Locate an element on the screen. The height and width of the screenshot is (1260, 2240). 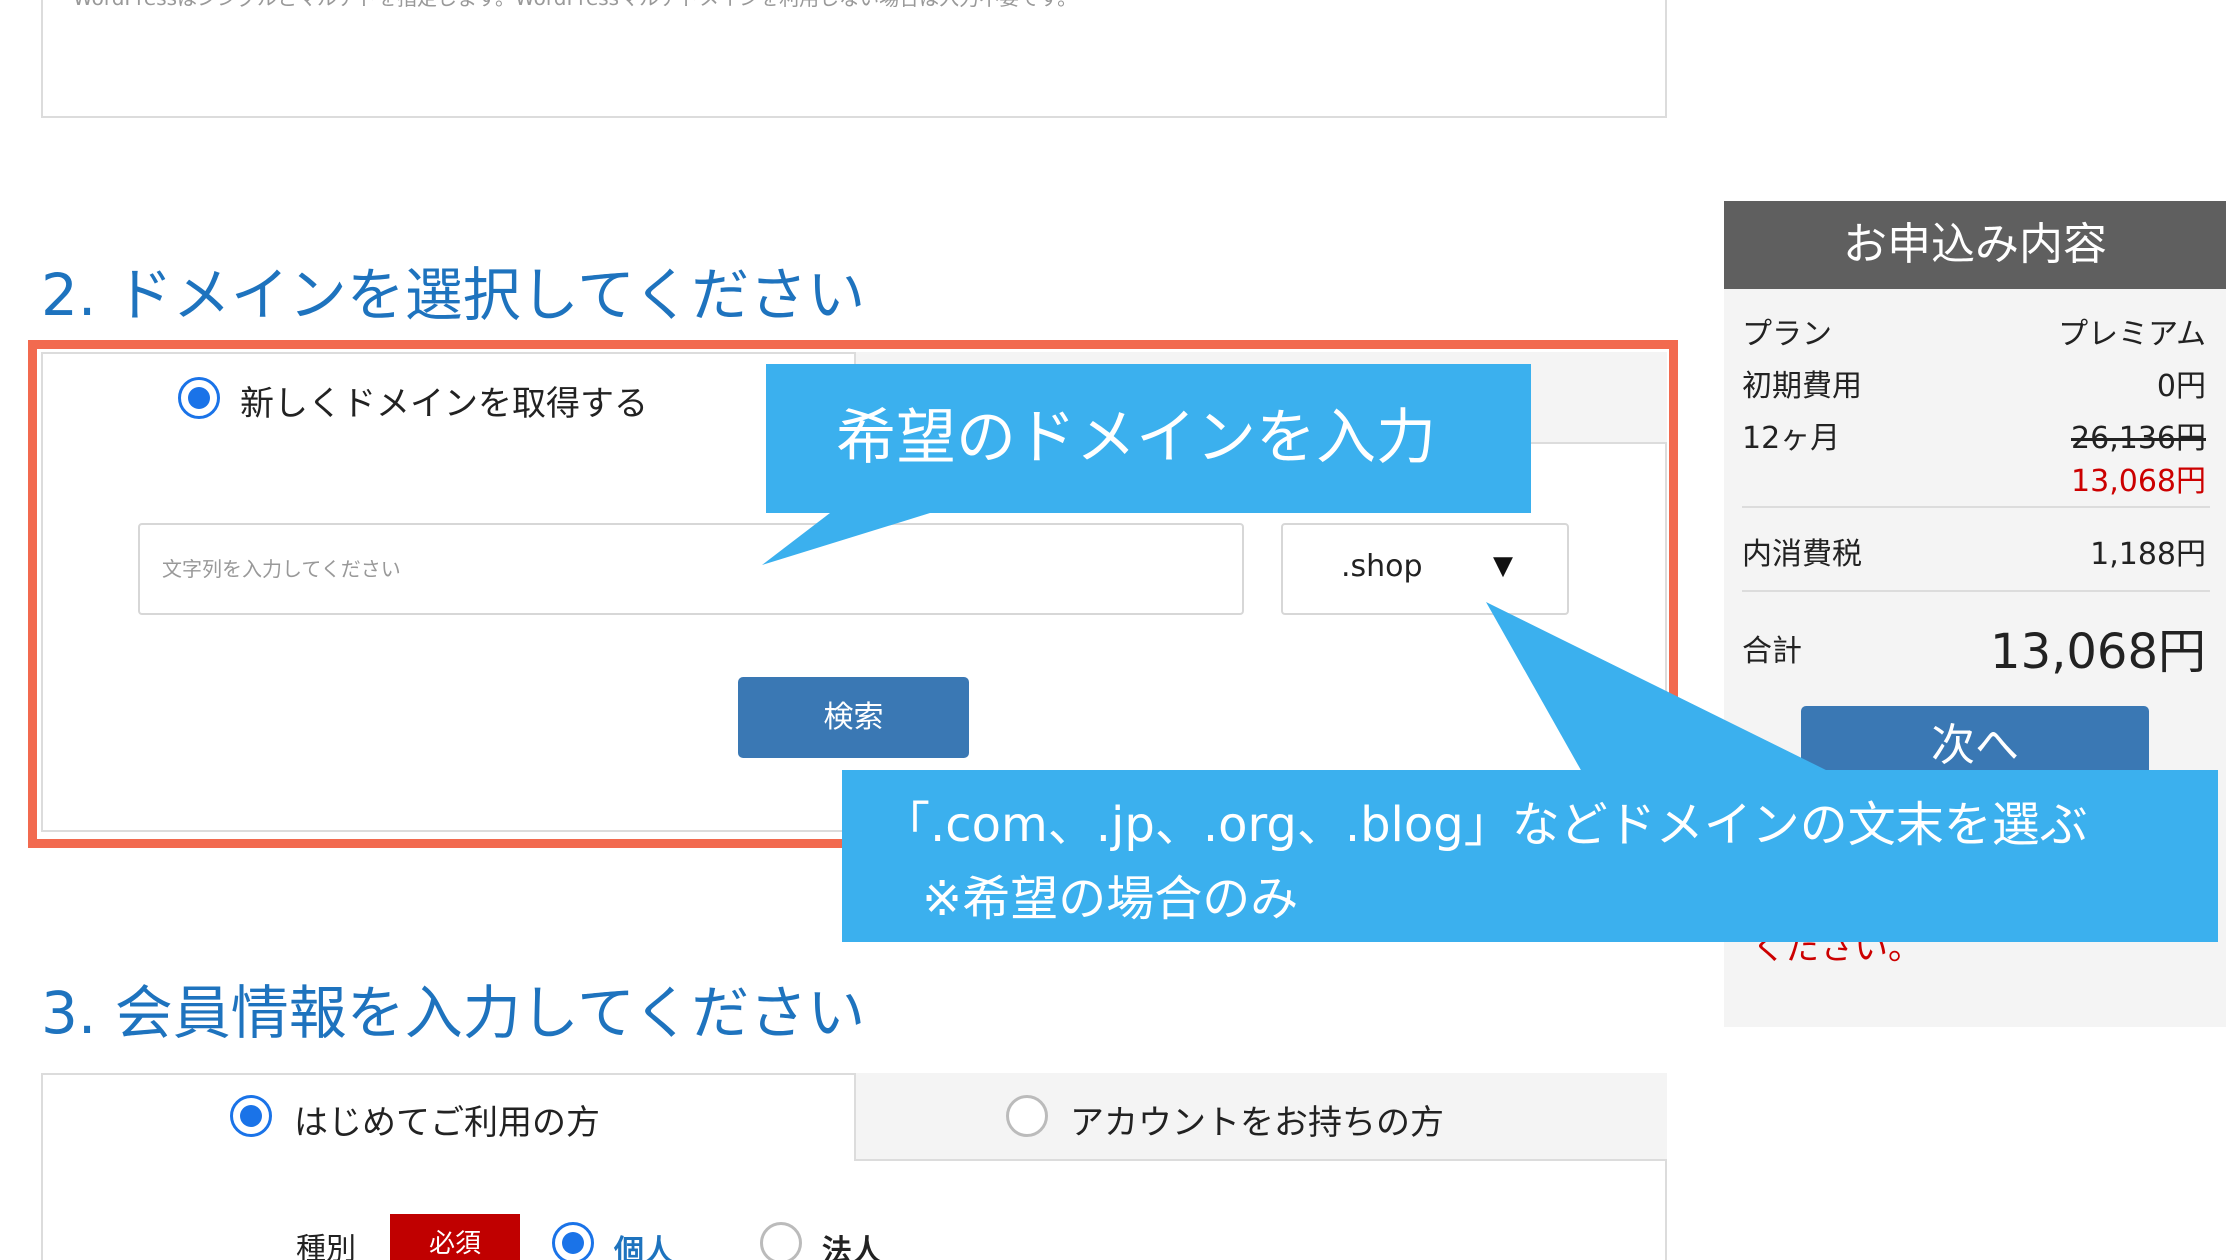
callout-tld-line2: ※希望の場合のみ is located at coordinates (1110, 899).